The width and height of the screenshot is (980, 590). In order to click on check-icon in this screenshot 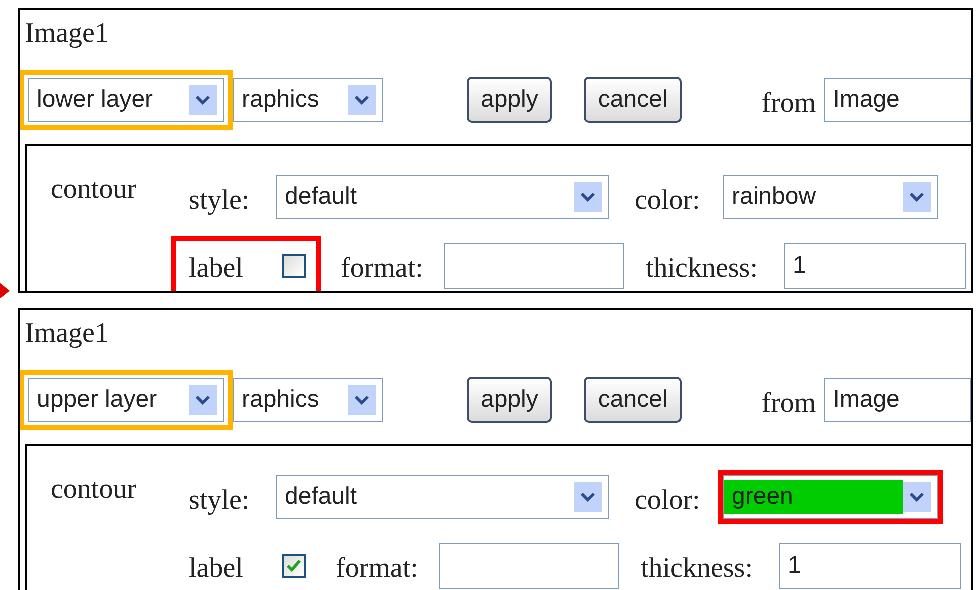, I will do `click(294, 566)`.